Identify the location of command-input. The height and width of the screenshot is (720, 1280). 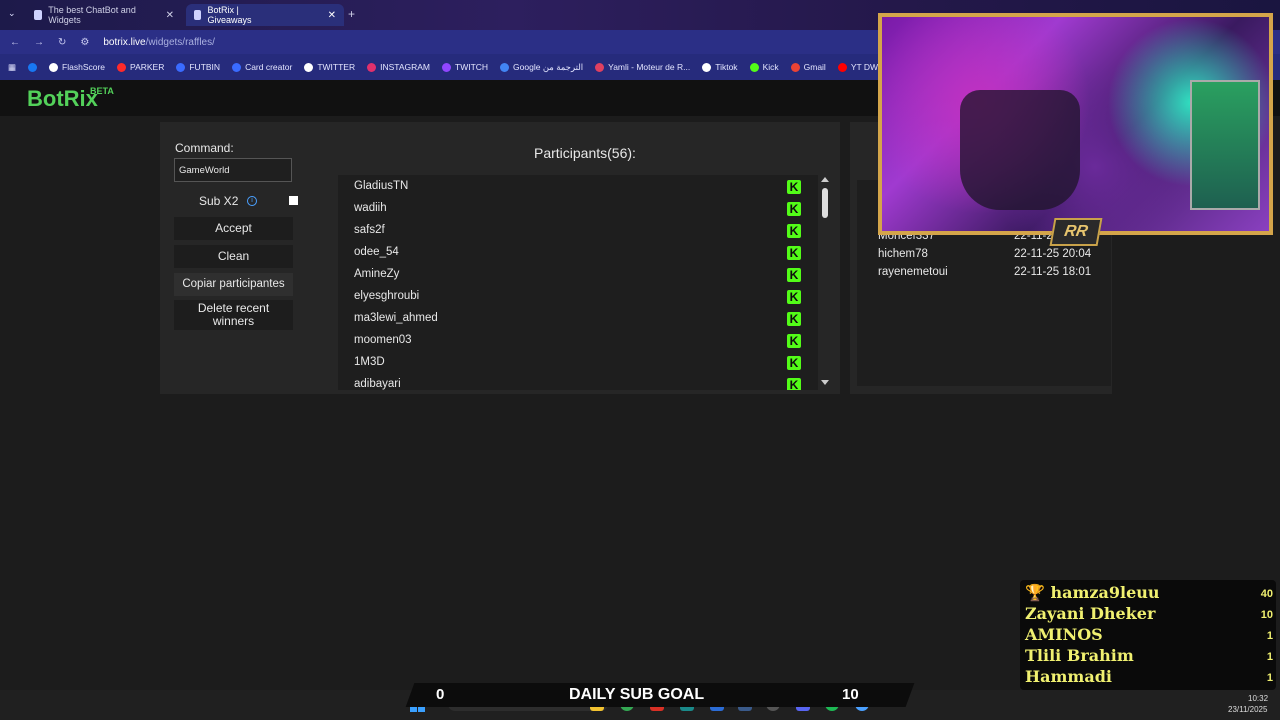
(233, 170).